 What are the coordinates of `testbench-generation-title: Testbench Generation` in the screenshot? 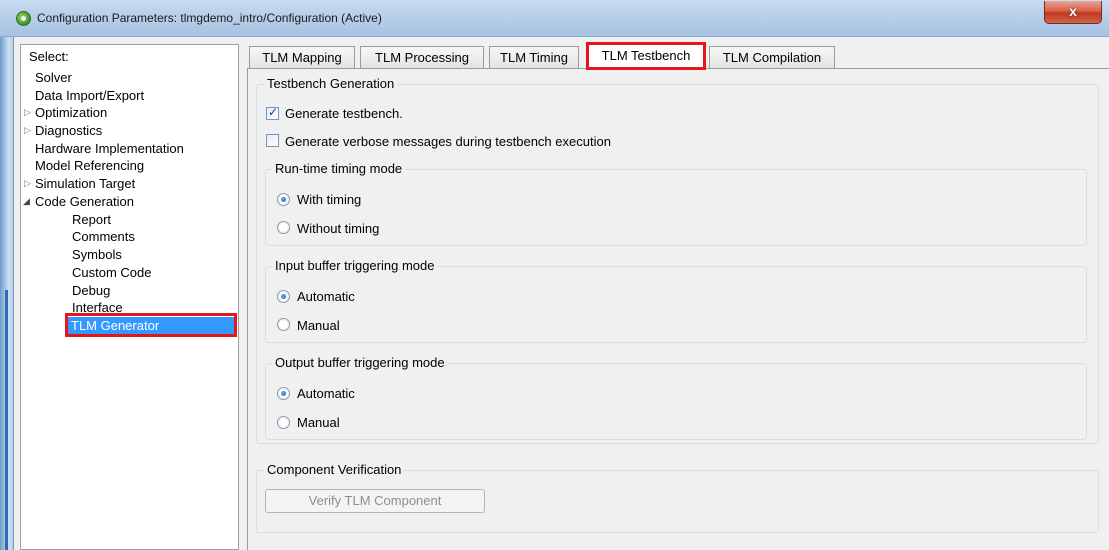 It's located at (331, 83).